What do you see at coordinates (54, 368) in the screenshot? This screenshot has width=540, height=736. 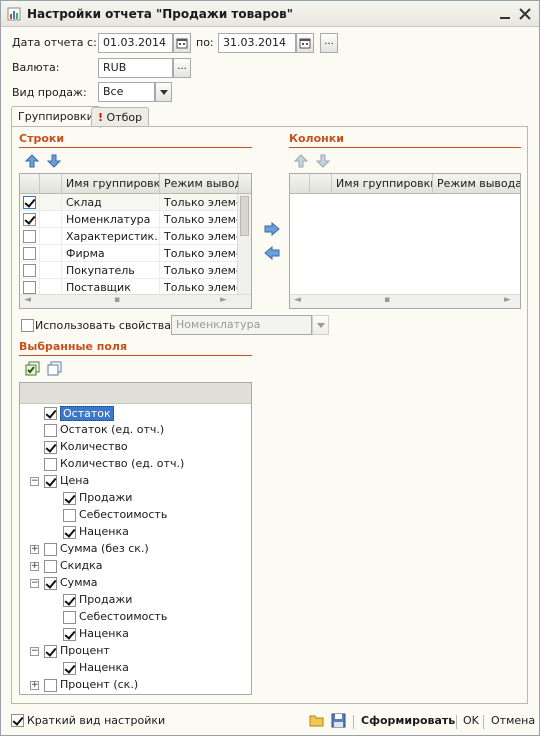 I see `uncheck-all-icon` at bounding box center [54, 368].